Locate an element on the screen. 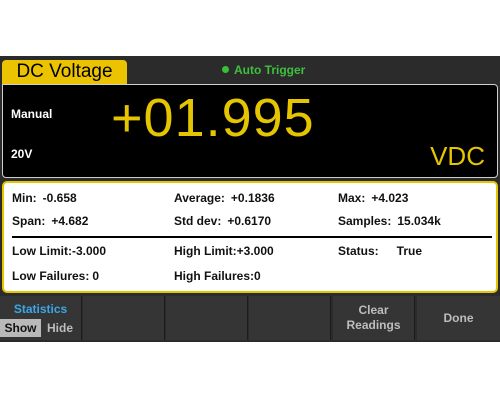 This screenshot has height=400, width=500. stat-low-limit: Low Limit:-3.000 is located at coordinates (59, 251).